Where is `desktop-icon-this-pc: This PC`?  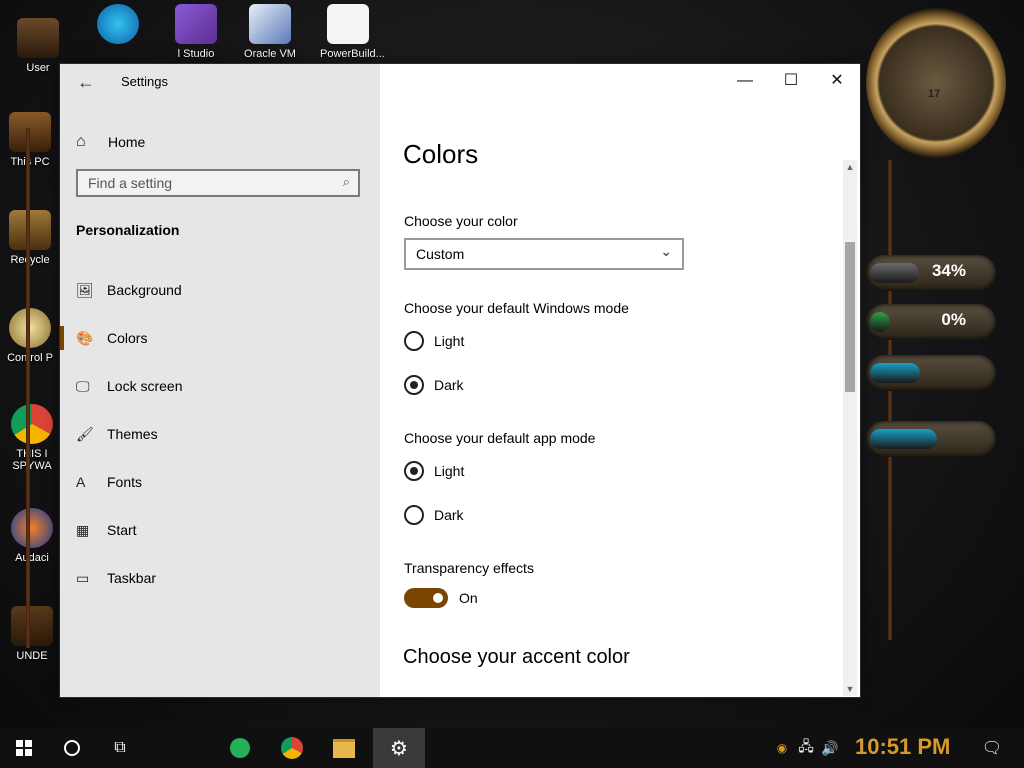
desktop-icon-this-pc: This PC is located at coordinates (30, 140).